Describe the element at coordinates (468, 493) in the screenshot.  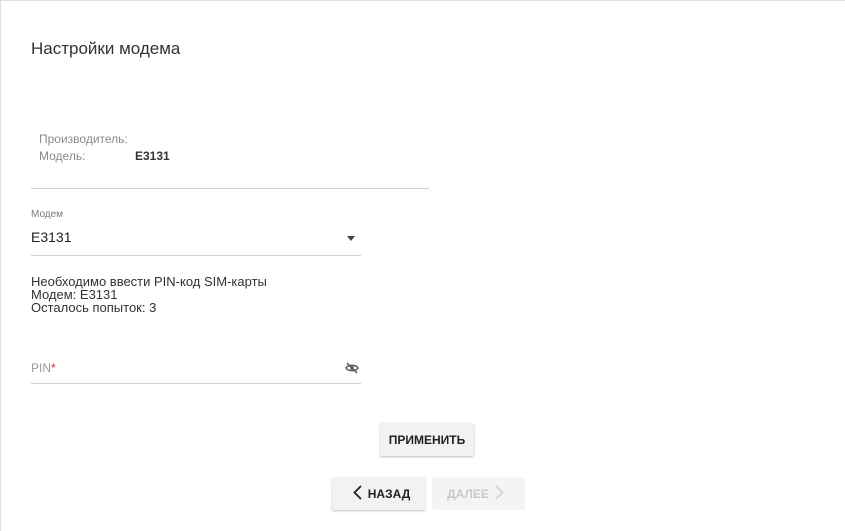
I see `next-button-label: ДАЛЕЕ` at that location.